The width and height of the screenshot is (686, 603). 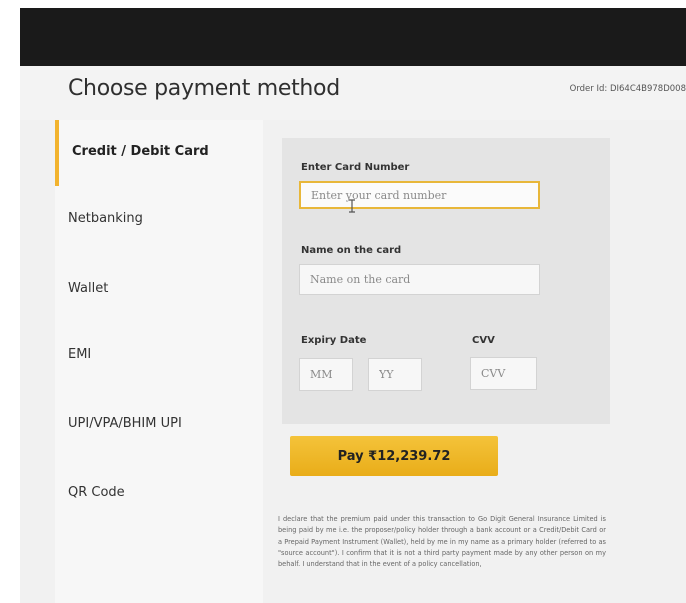 I want to click on sidebar-item-wallet: Wallet, so click(x=159, y=290).